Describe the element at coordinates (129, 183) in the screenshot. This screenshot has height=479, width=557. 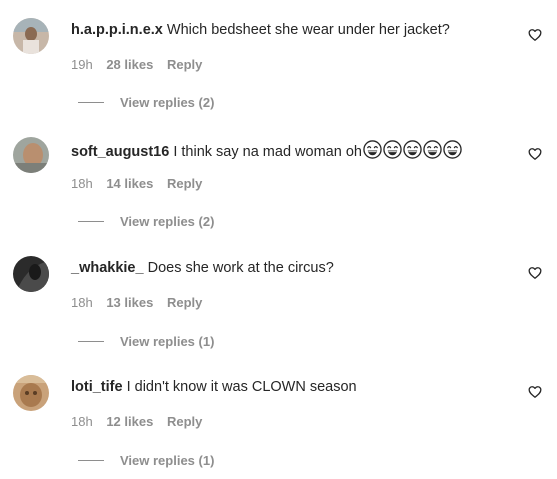
I see `comment-likes: 14 likes` at that location.